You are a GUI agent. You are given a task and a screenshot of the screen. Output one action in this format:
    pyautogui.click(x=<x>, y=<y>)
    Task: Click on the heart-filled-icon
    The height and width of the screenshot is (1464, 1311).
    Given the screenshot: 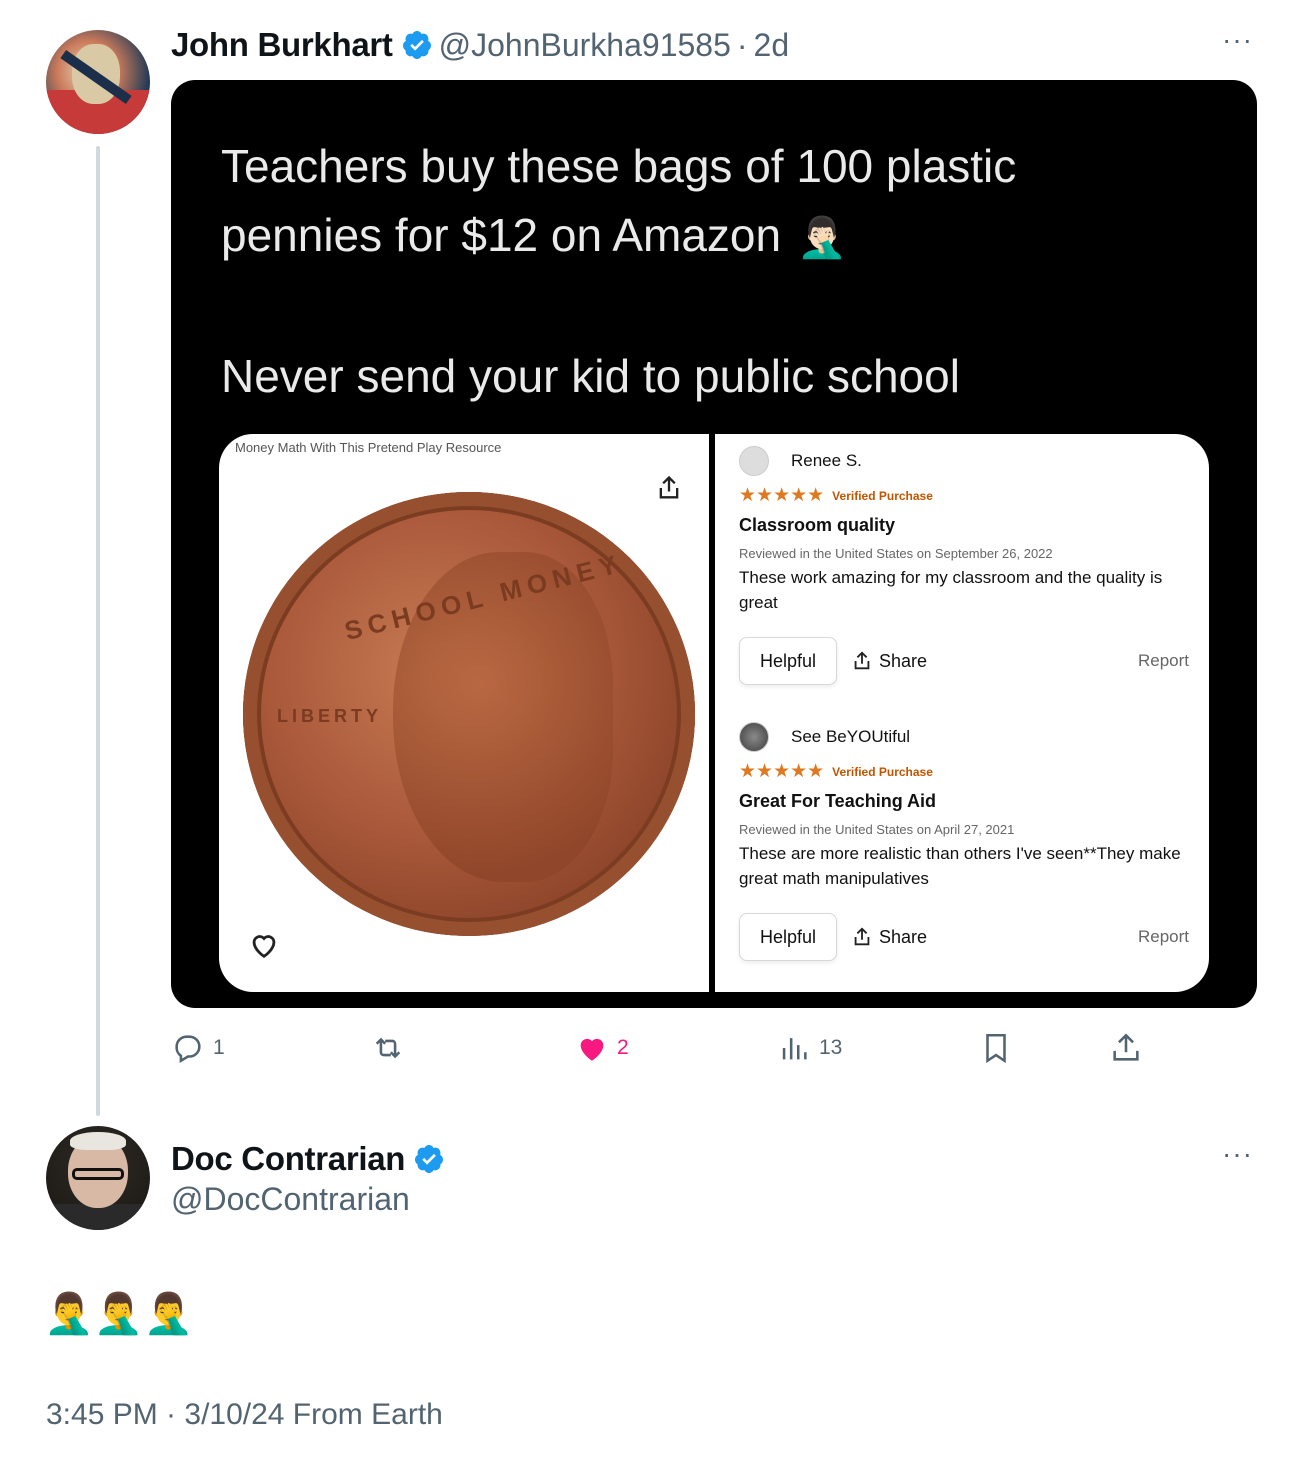 What is the action you would take?
    pyautogui.click(x=592, y=1049)
    